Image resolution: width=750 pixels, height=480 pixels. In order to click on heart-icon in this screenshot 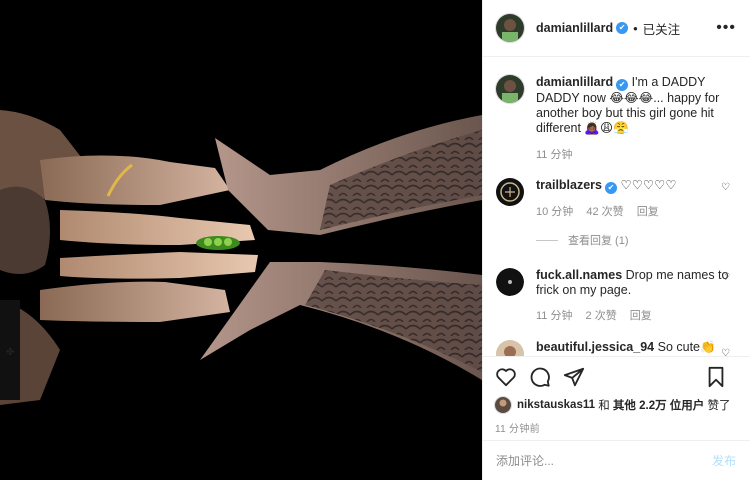, I will do `click(506, 378)`.